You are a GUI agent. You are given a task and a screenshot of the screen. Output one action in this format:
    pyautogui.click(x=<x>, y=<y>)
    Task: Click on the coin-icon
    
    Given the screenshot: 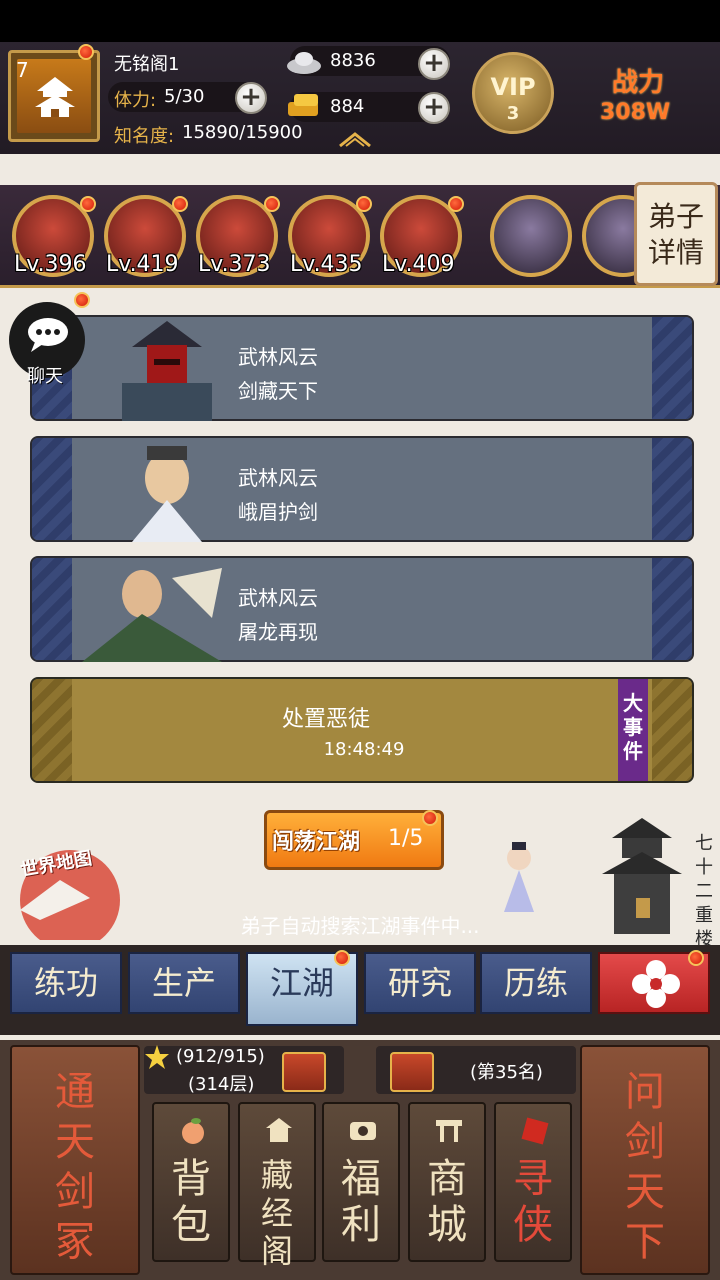 What is the action you would take?
    pyautogui.click(x=363, y=1131)
    